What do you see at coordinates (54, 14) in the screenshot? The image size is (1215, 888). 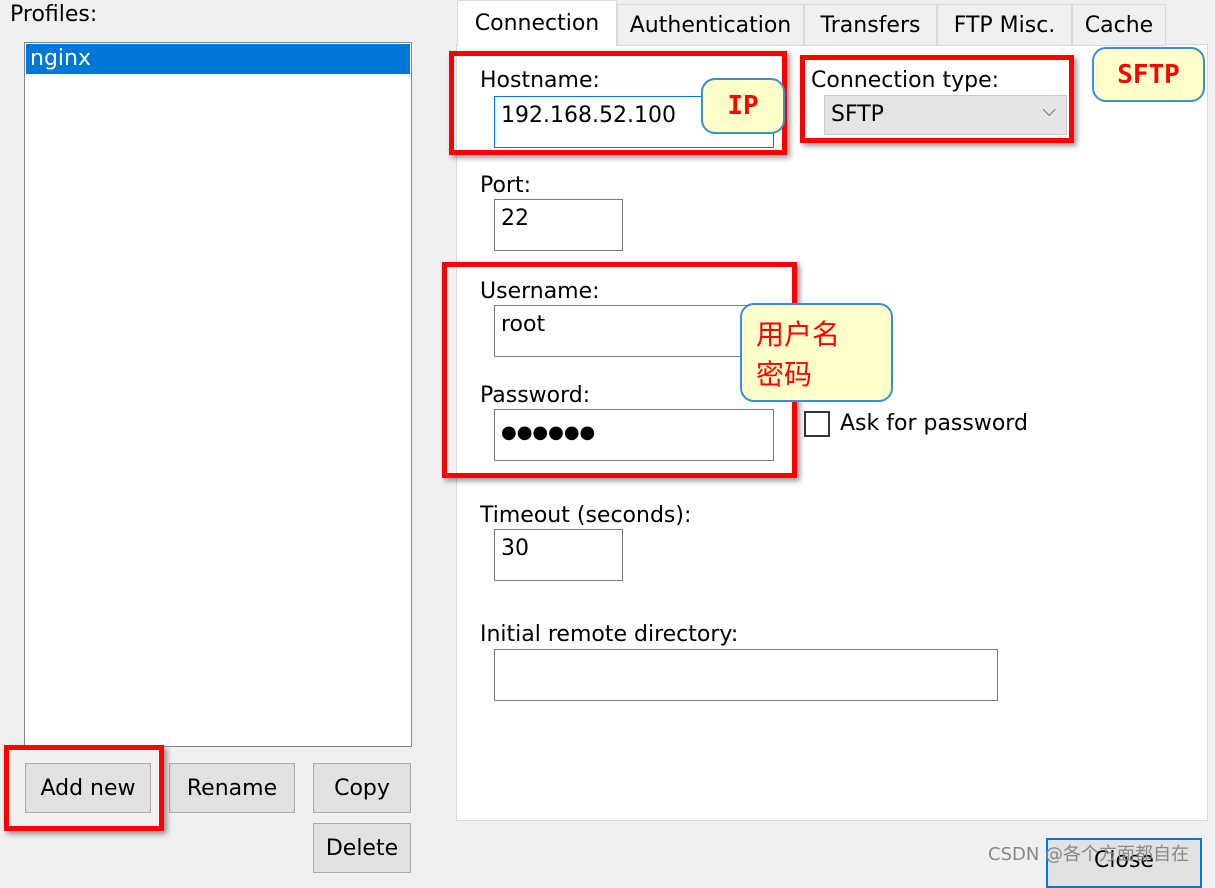 I see `profiles-label: Profiles:` at bounding box center [54, 14].